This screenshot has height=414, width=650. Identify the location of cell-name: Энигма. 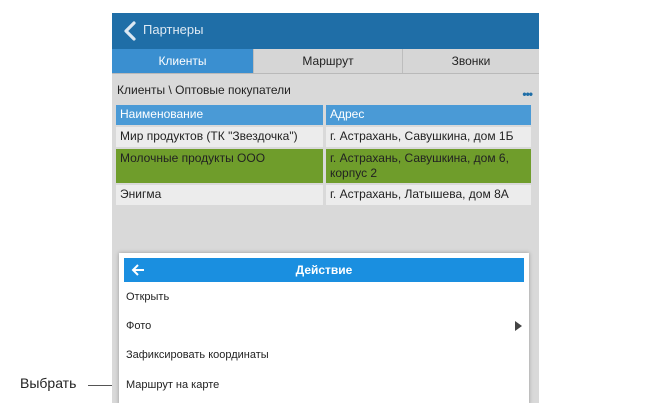
(219, 195).